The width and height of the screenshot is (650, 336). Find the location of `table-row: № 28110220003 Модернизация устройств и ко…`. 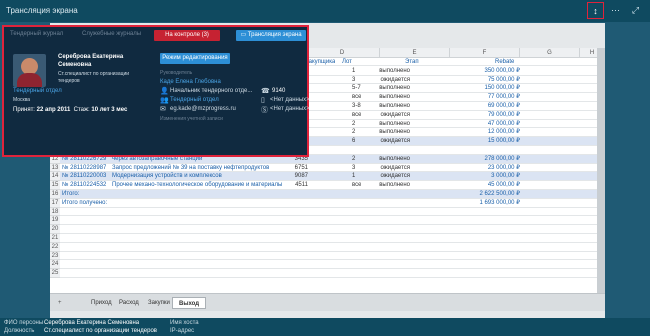

table-row: № 28110220003 Модернизация устройств и ко… is located at coordinates (332, 177).